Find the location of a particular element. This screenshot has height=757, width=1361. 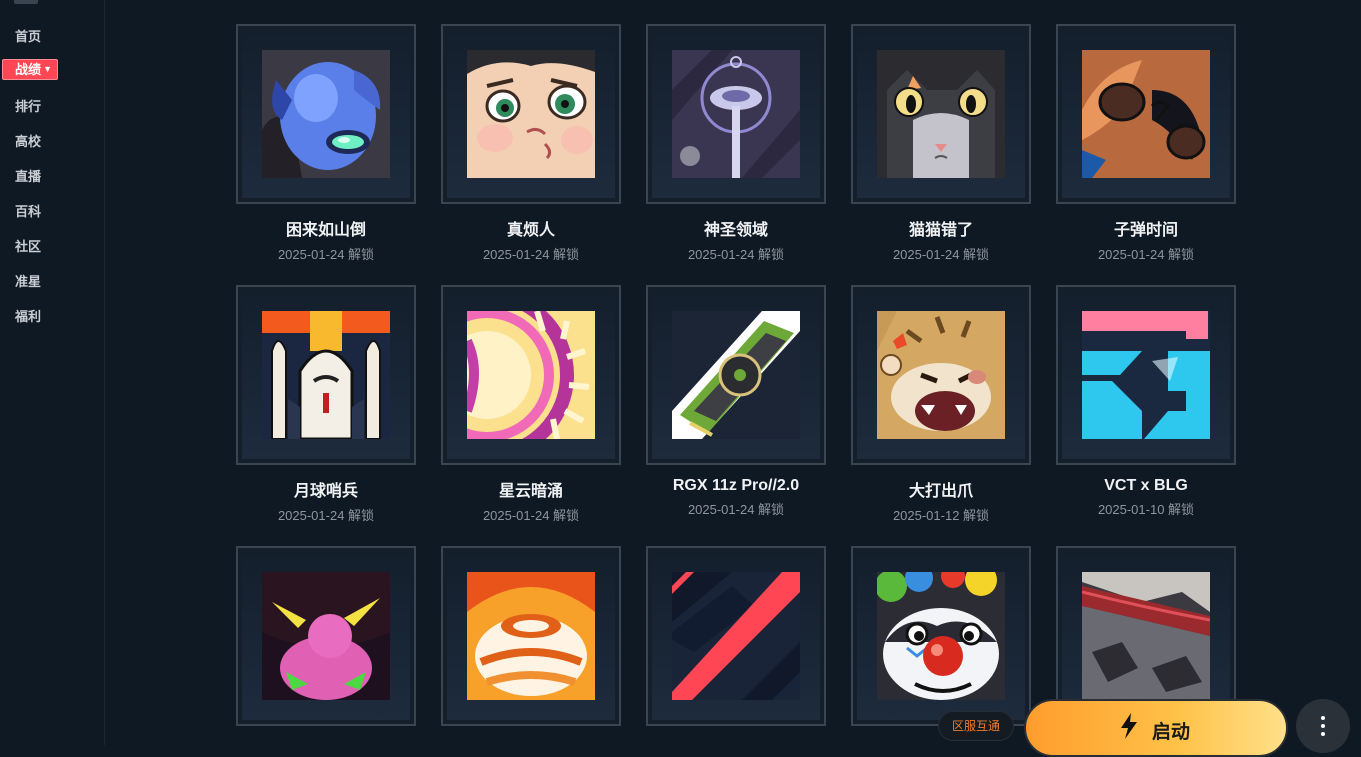

collection-card: 子弹时间 2025-01-24 解锁 is located at coordinates (1146, 143).